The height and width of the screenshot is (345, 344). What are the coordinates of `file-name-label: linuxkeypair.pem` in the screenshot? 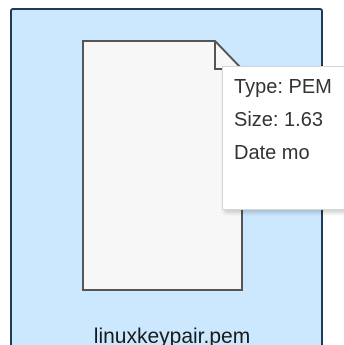 It's located at (172, 335).